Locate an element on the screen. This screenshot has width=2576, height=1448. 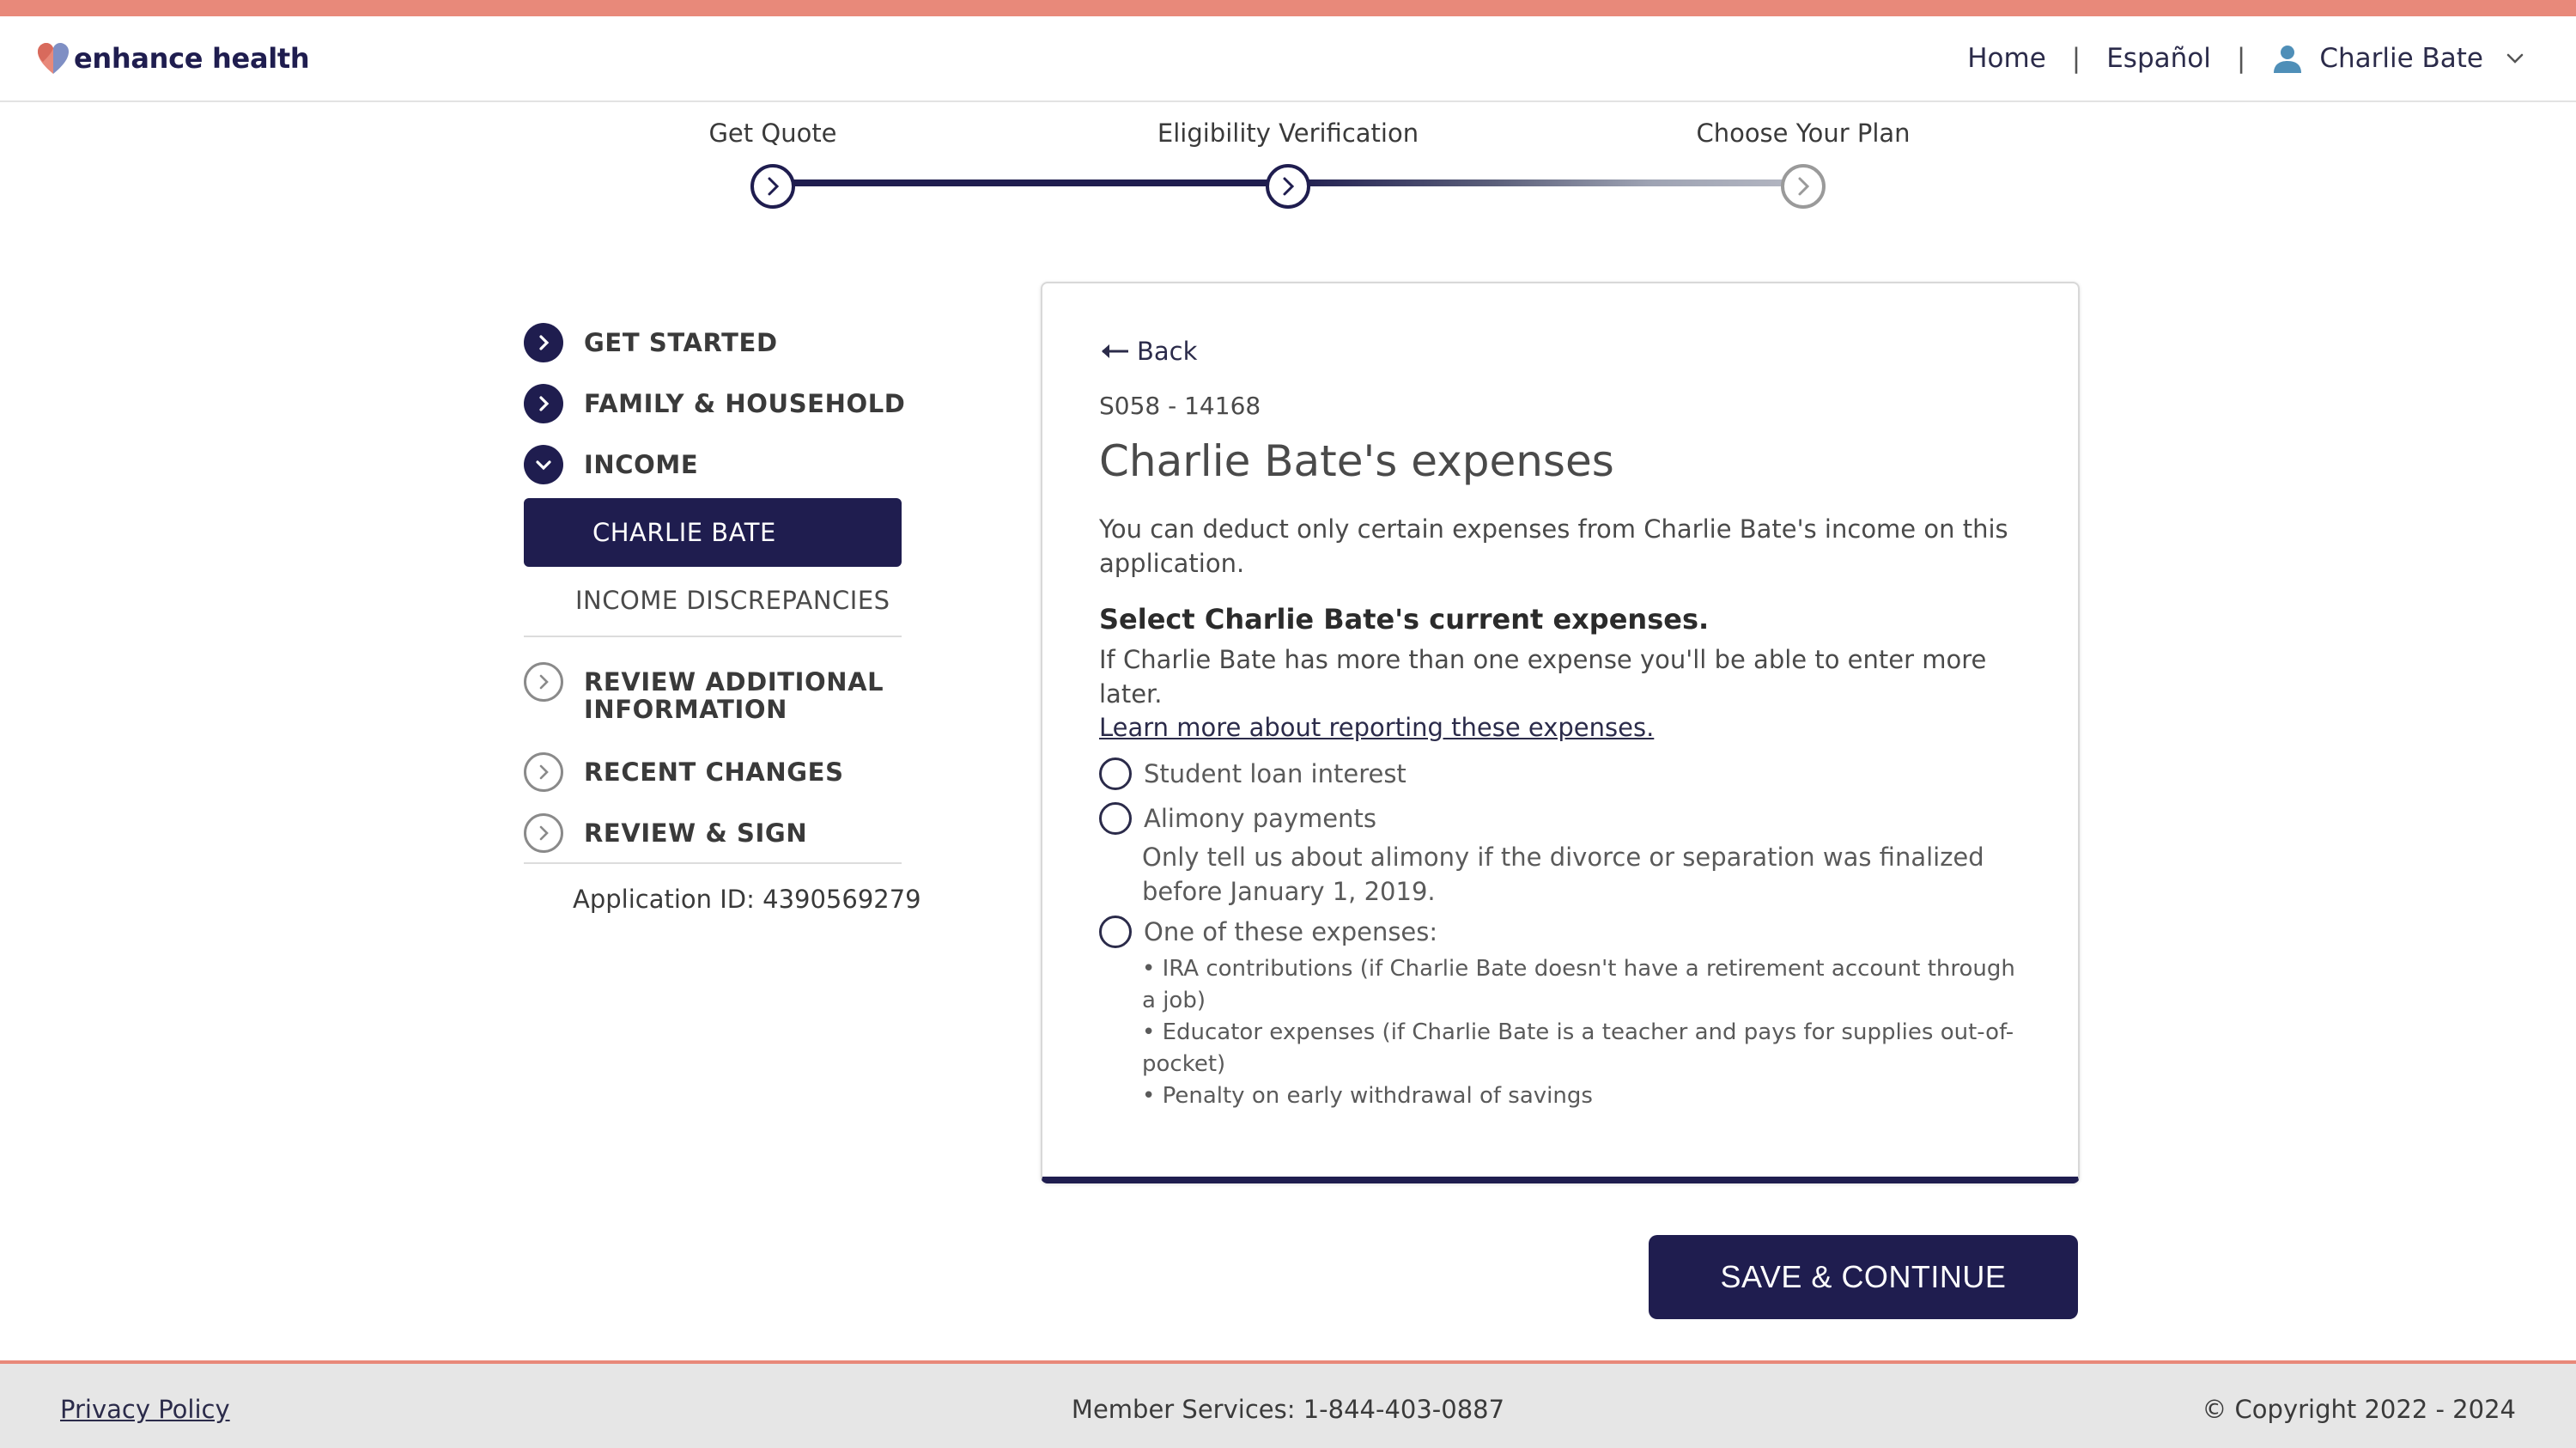
option-student-loan-interest: Student loan interest is located at coordinates (1252, 773).